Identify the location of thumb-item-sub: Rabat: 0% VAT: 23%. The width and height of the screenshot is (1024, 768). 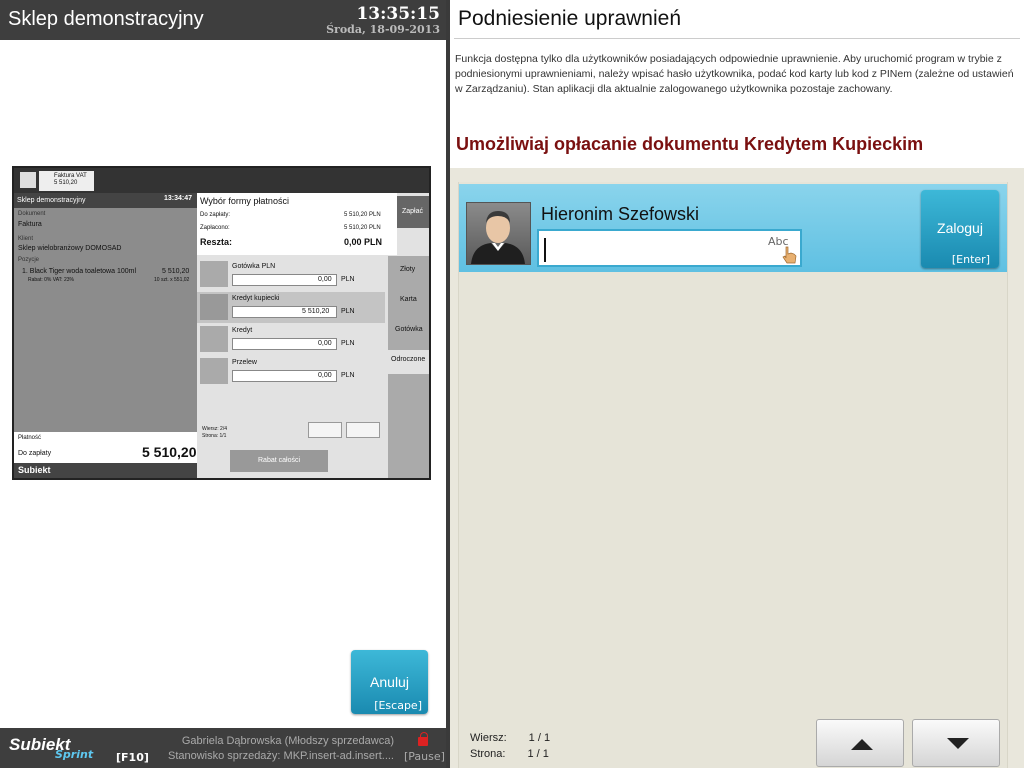
(51, 280).